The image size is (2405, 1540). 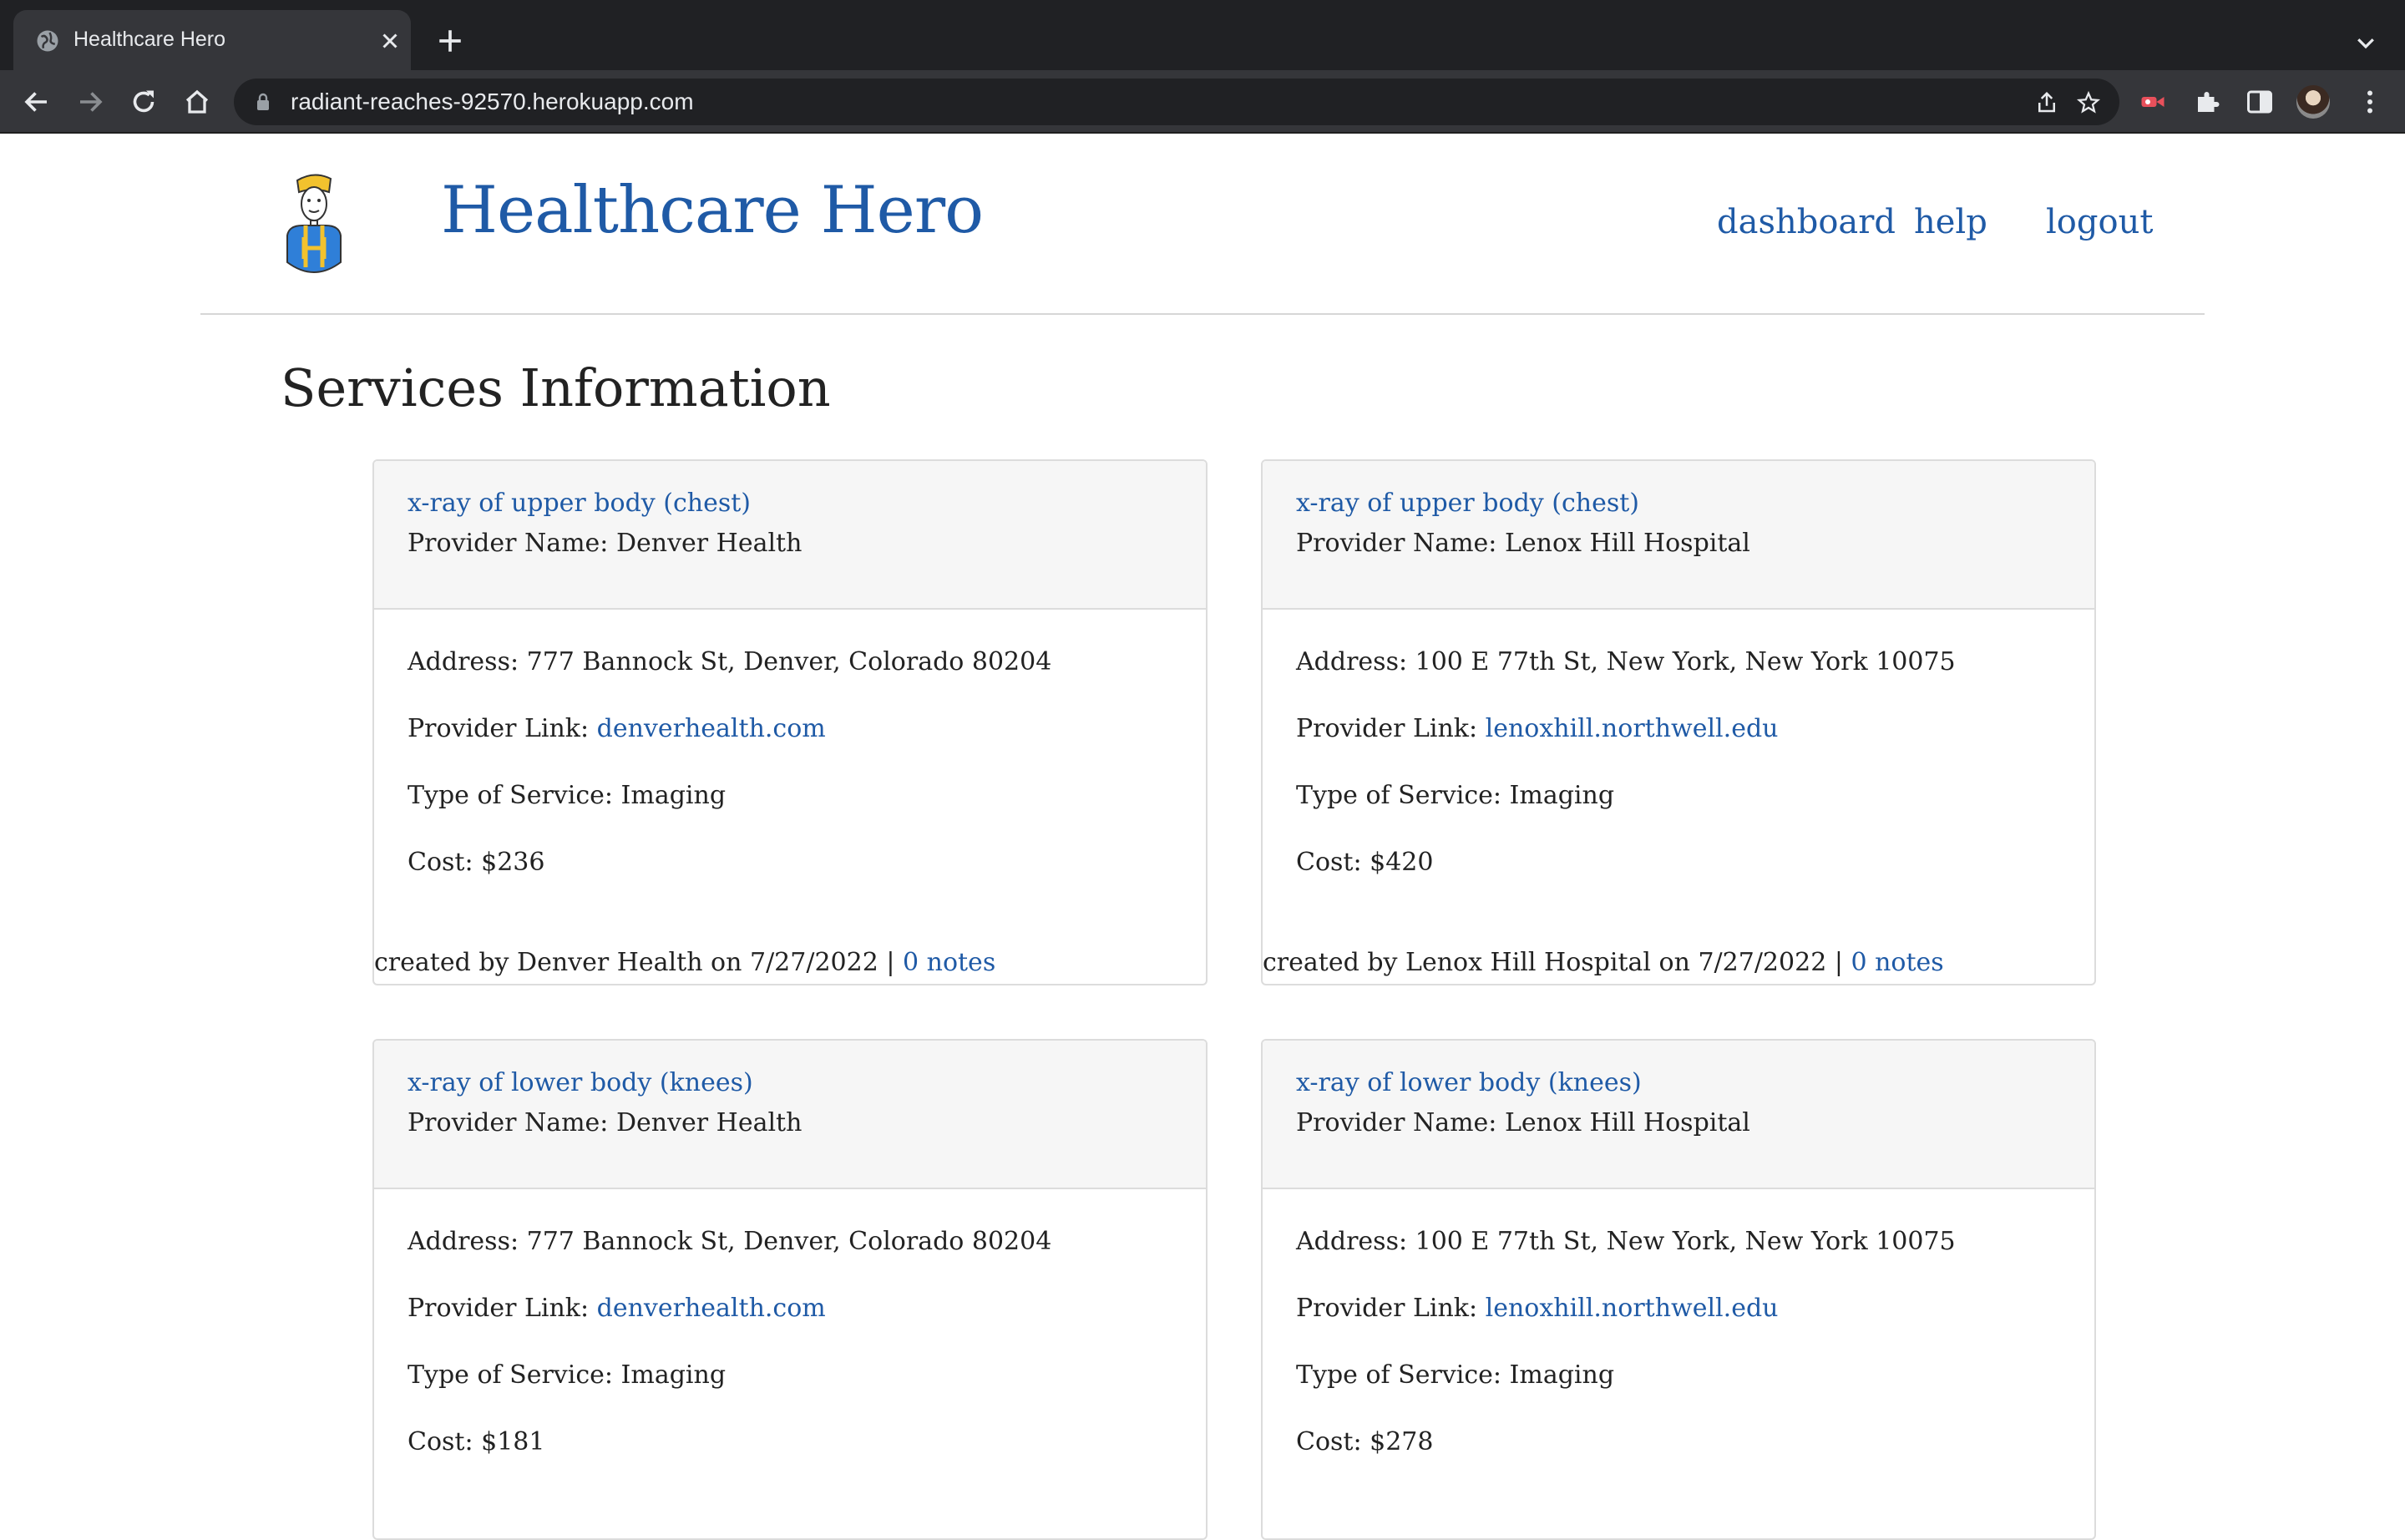 I want to click on healthcare-hero-logo, so click(x=314, y=224).